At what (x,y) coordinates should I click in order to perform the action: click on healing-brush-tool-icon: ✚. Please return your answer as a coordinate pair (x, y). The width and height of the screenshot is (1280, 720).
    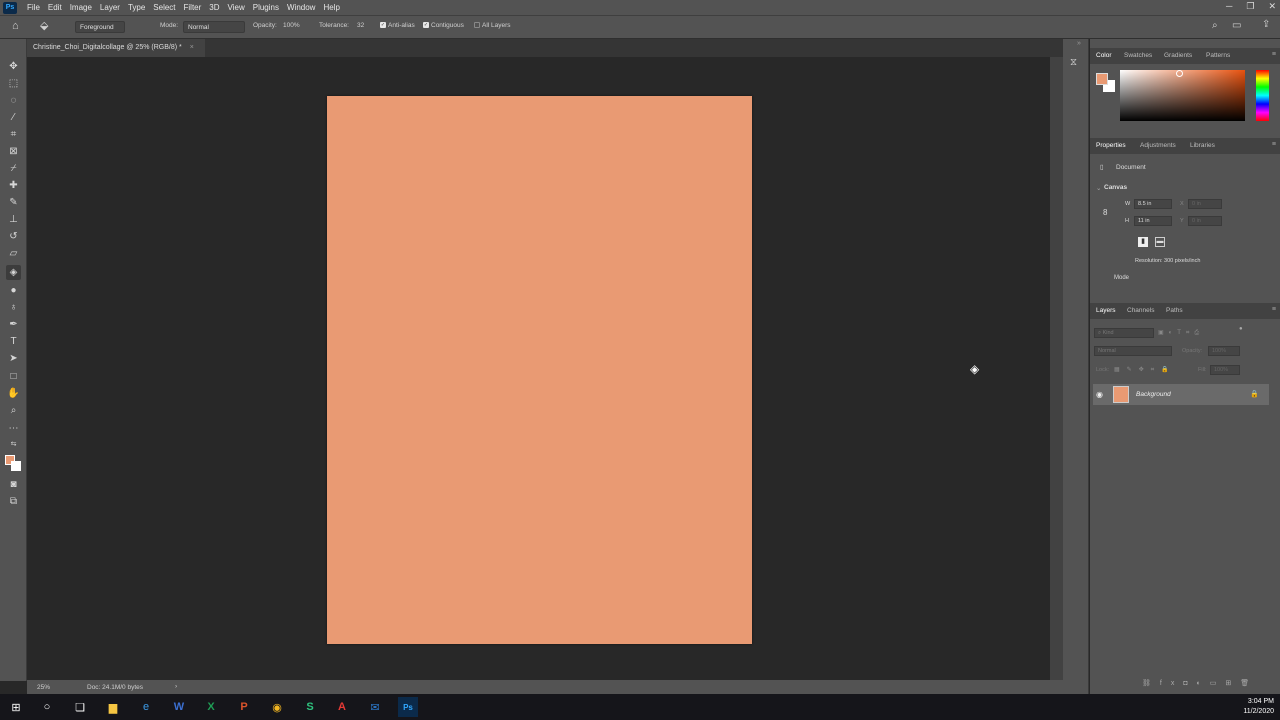
    Looking at the image, I should click on (13, 185).